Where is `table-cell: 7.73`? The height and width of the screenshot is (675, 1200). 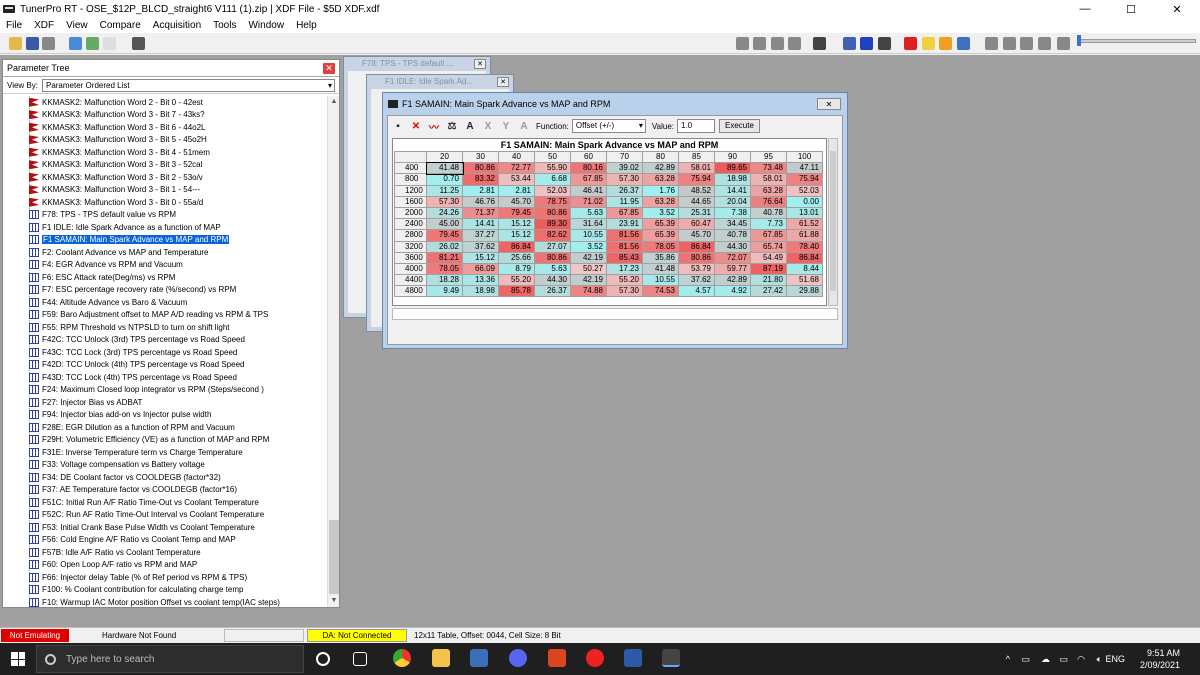
table-cell: 7.73 is located at coordinates (768, 224).